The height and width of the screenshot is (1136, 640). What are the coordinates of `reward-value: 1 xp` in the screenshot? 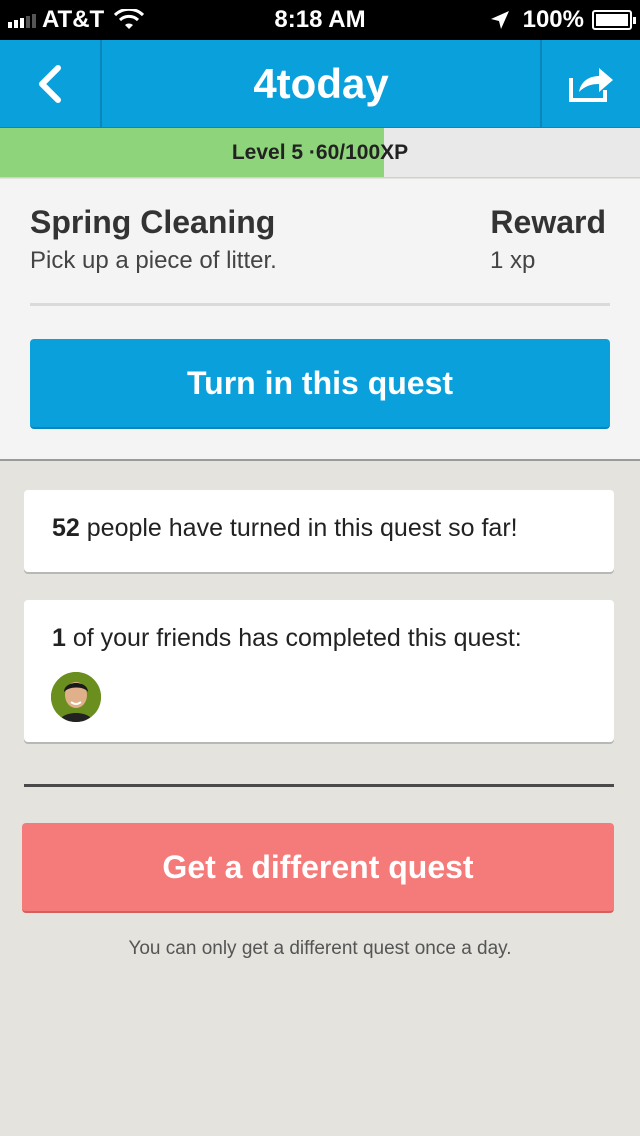 It's located at (513, 260).